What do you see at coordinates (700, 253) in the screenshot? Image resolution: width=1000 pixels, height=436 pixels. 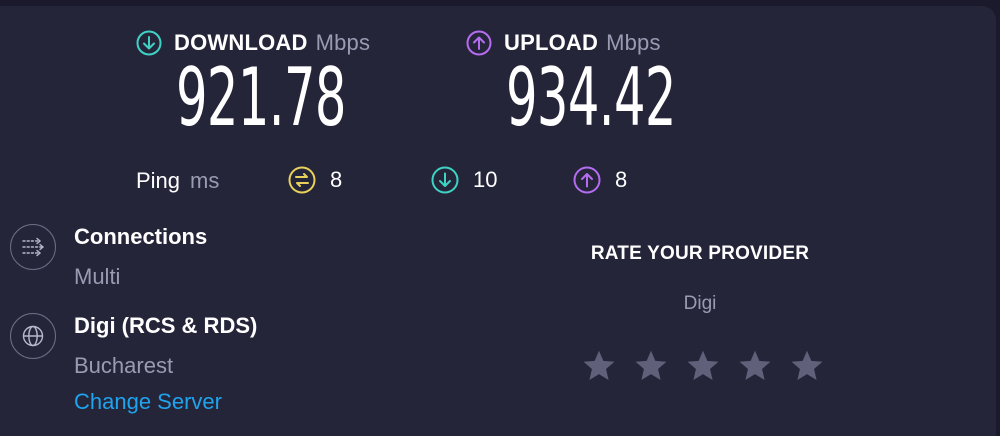 I see `rate-provider-title: RATE YOUR PROVIDER` at bounding box center [700, 253].